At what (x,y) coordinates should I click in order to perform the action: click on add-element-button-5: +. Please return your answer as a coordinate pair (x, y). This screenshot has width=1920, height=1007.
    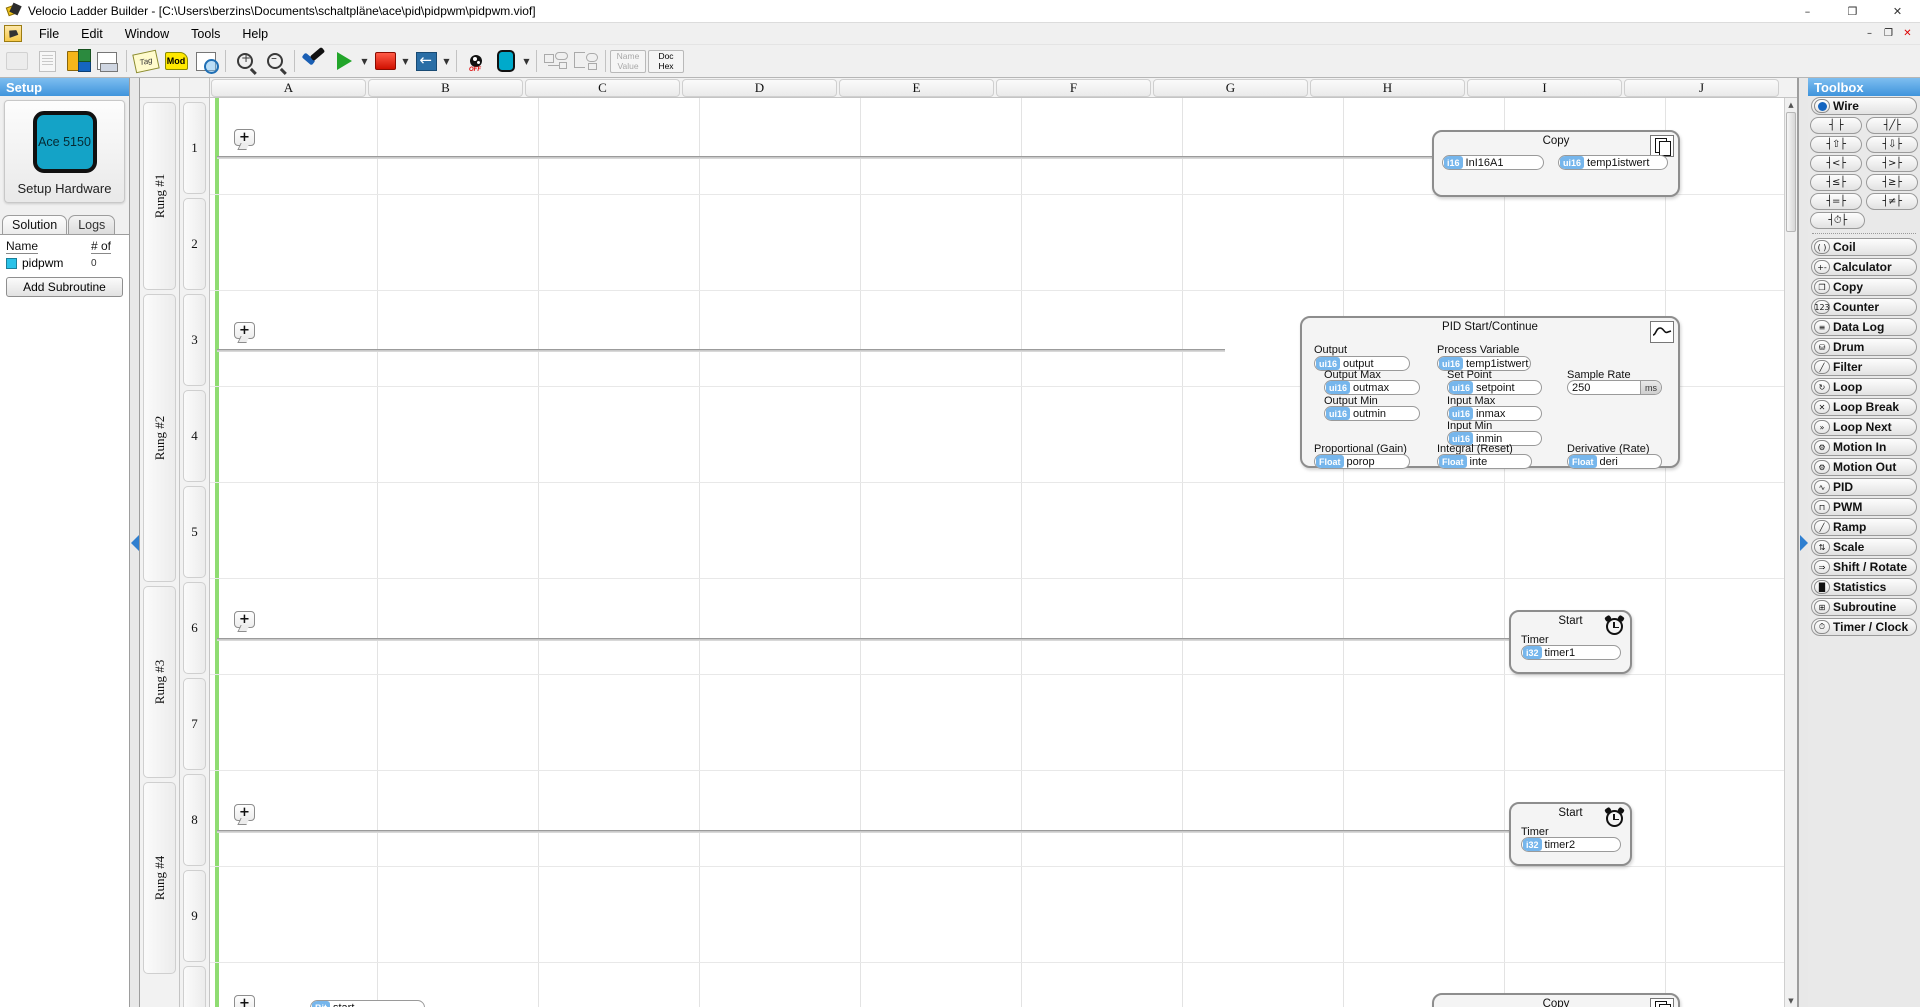
    Looking at the image, I should click on (244, 1001).